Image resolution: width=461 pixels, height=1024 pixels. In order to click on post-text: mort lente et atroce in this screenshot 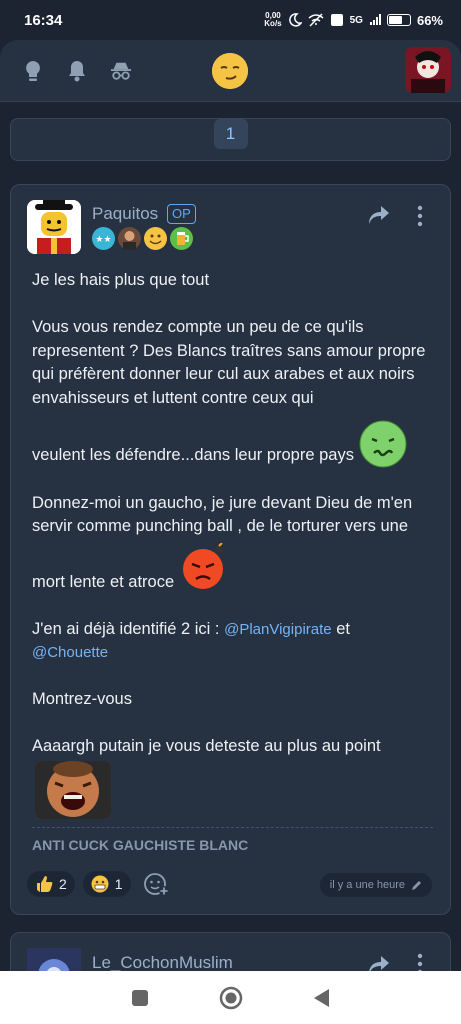, I will do `click(103, 581)`.